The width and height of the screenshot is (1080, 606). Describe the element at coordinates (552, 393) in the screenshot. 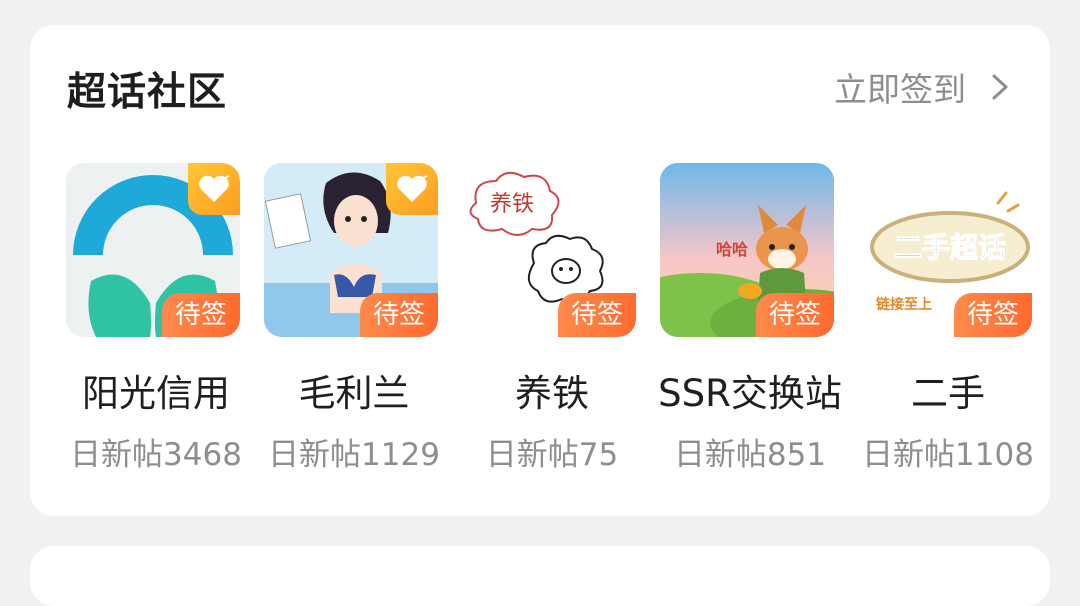

I see `community-name: 养铁` at that location.